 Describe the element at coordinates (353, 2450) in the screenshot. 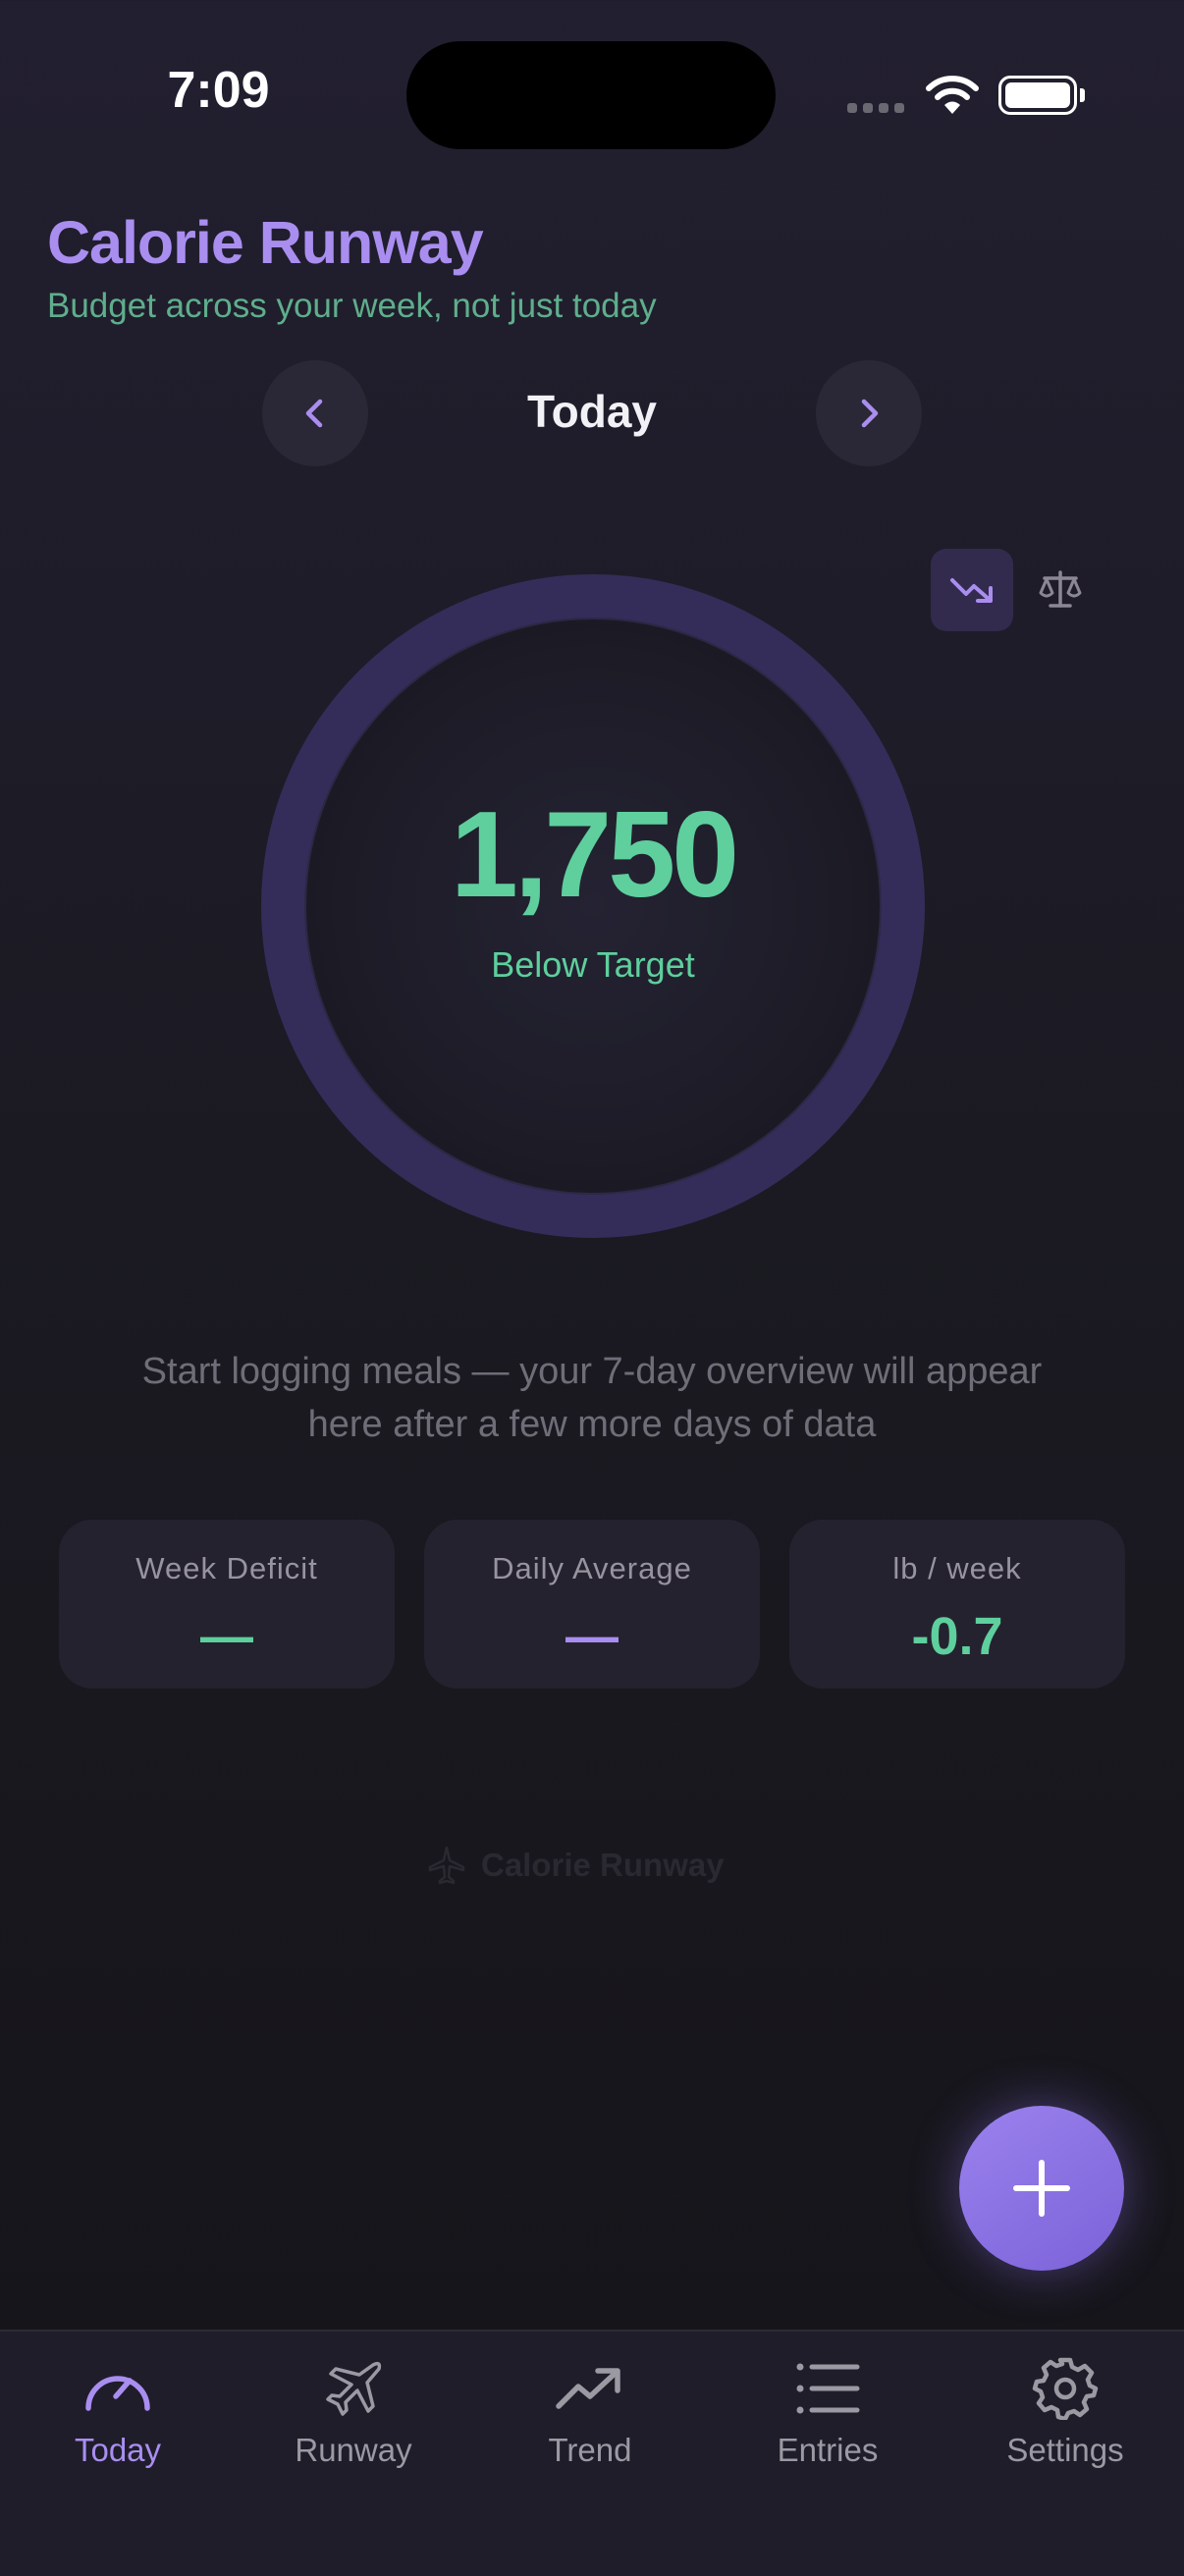

I see `tab-label: Runway` at that location.